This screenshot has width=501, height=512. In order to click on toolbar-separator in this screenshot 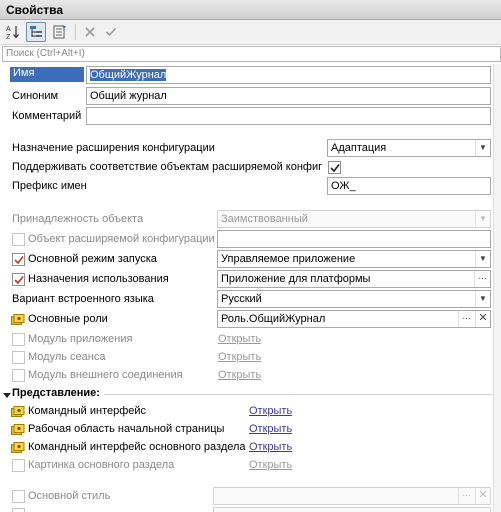, I will do `click(75, 32)`.